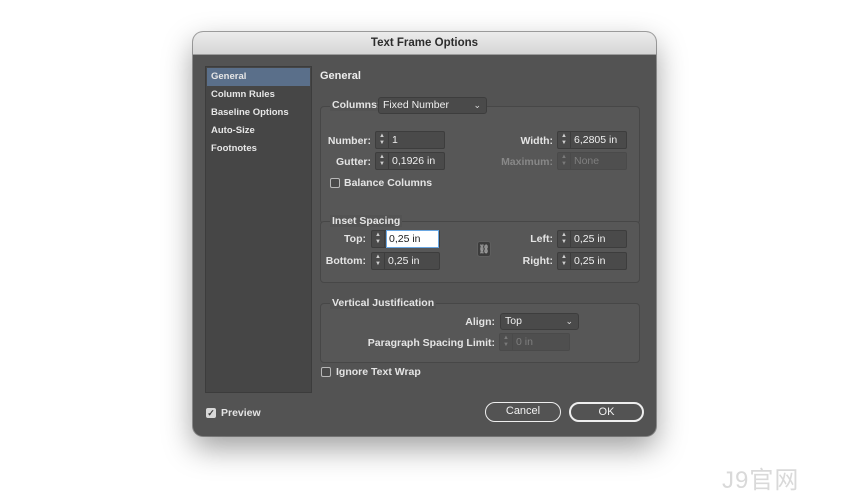 The height and width of the screenshot is (498, 850). What do you see at coordinates (541, 239) in the screenshot?
I see `inset-left-label: Left:` at bounding box center [541, 239].